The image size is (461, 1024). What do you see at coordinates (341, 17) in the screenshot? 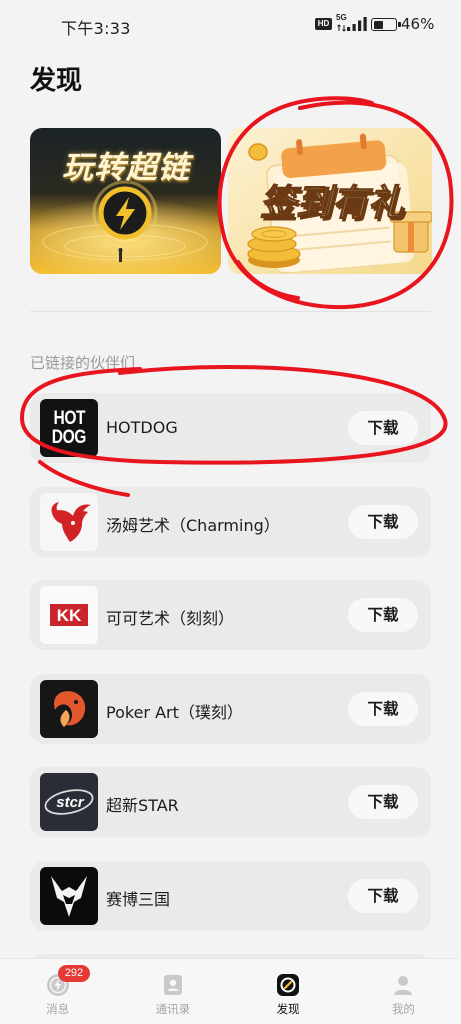
I see `network-label: 5G` at bounding box center [341, 17].